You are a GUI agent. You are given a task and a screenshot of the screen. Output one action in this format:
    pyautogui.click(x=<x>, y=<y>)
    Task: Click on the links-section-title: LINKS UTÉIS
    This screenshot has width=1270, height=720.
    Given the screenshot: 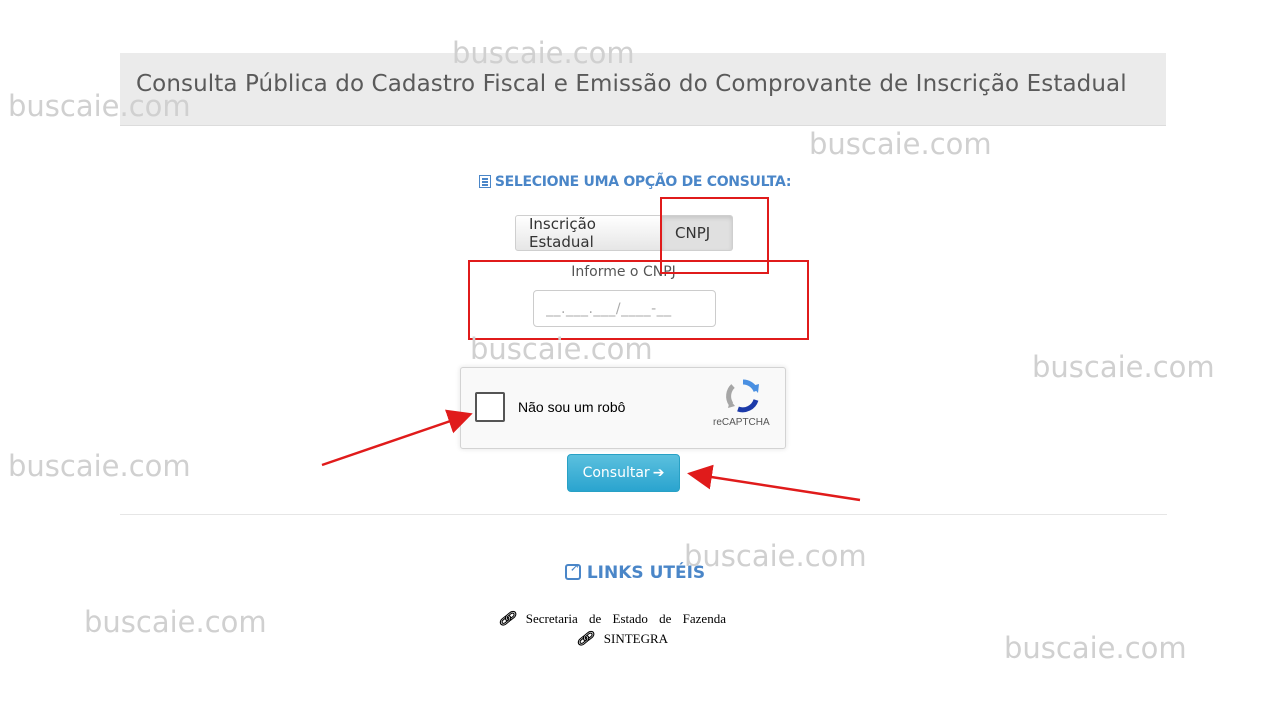 What is the action you would take?
    pyautogui.click(x=635, y=571)
    